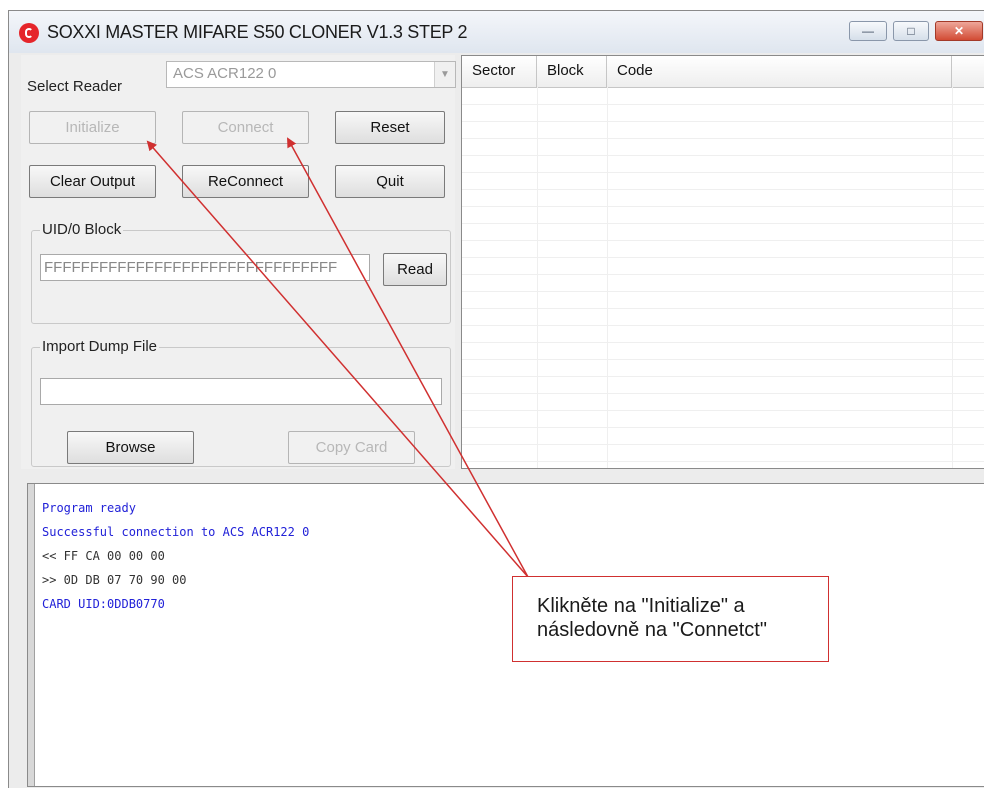 The height and width of the screenshot is (788, 984). I want to click on read-button: Read, so click(415, 269).